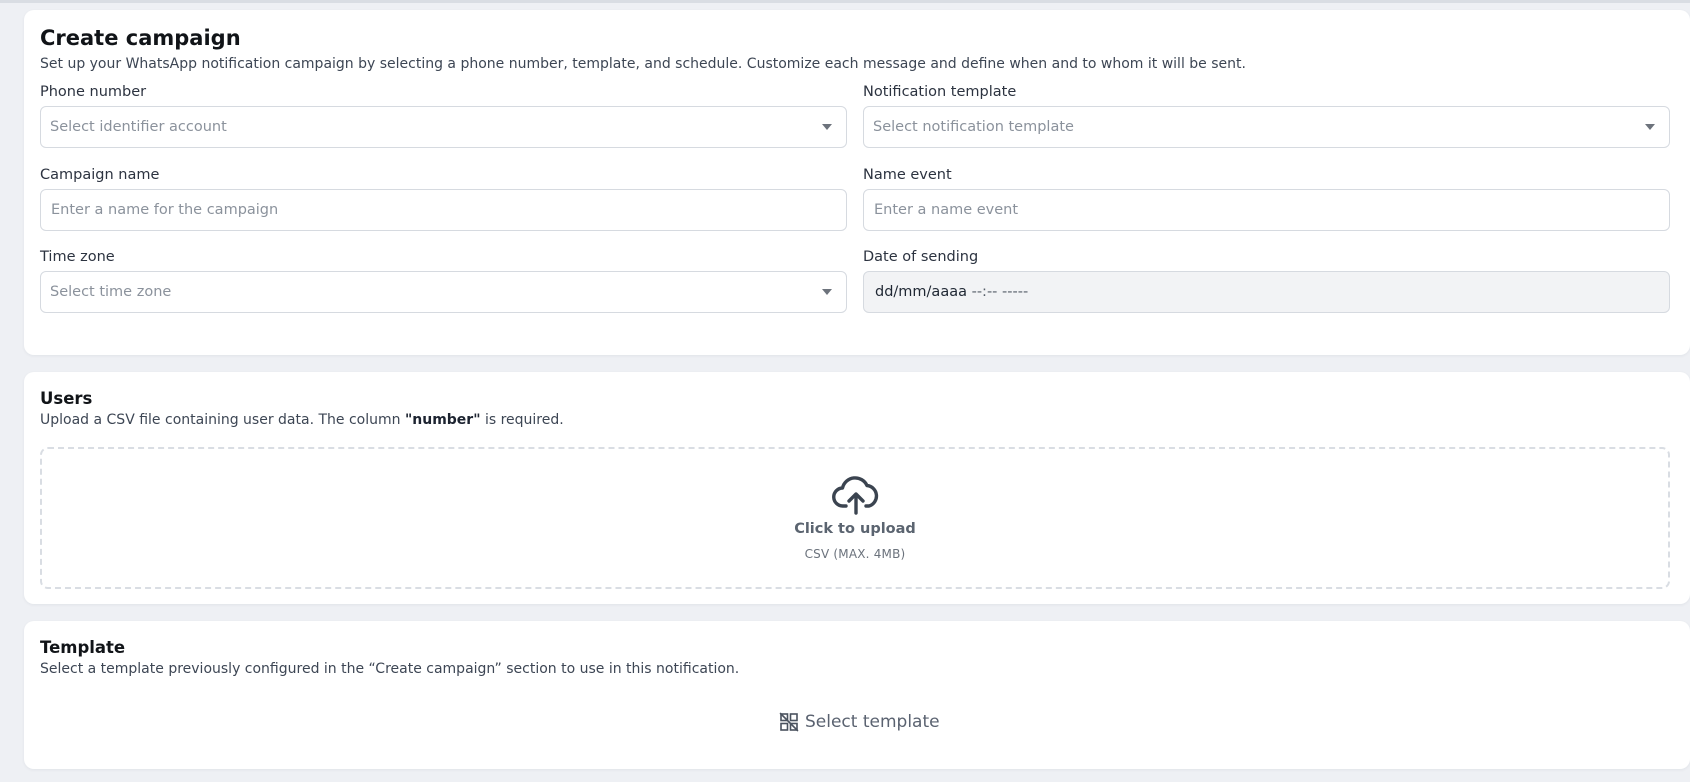  What do you see at coordinates (907, 175) in the screenshot?
I see `name-event-label: Name event` at bounding box center [907, 175].